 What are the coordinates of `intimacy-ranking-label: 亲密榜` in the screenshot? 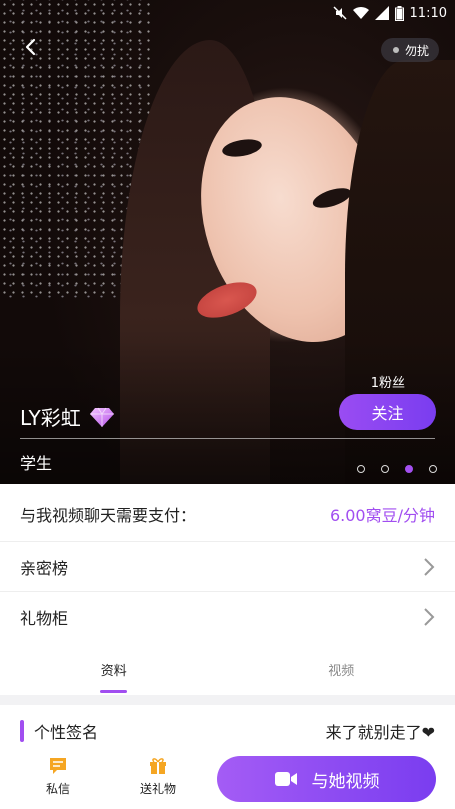 It's located at (44, 568).